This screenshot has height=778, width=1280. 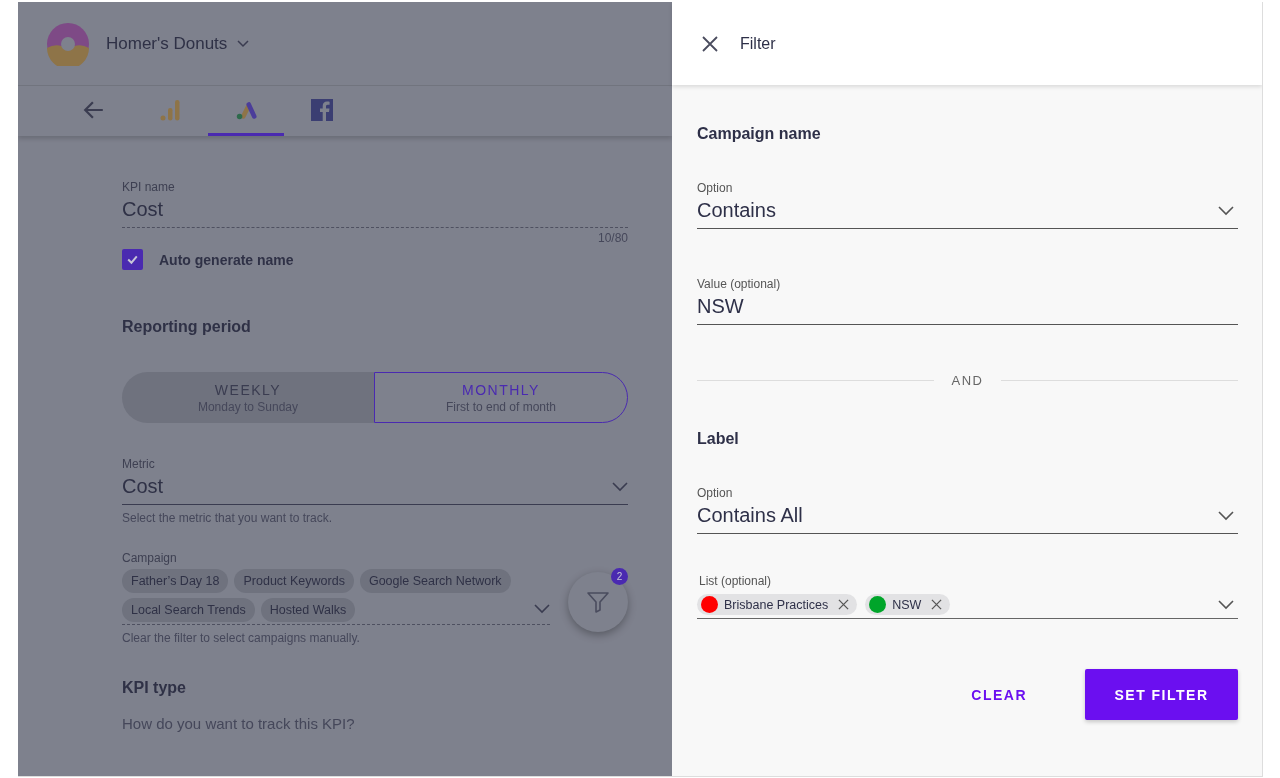 I want to click on f-logo-icon, so click(x=322, y=109).